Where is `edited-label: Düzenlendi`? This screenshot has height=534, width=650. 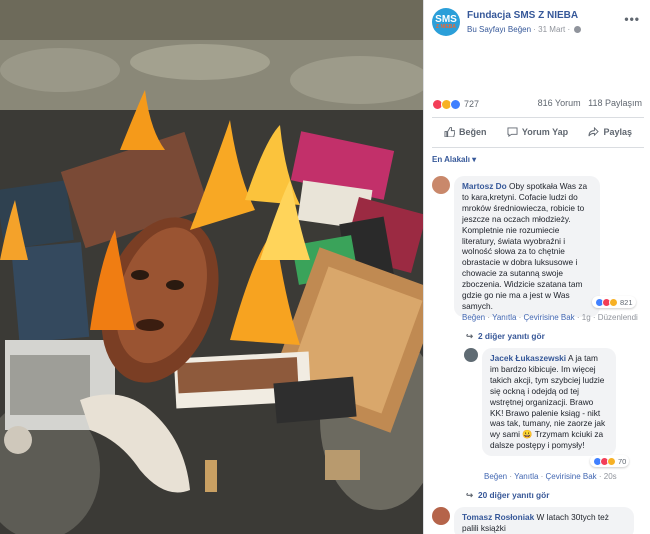 edited-label: Düzenlendi is located at coordinates (617, 317).